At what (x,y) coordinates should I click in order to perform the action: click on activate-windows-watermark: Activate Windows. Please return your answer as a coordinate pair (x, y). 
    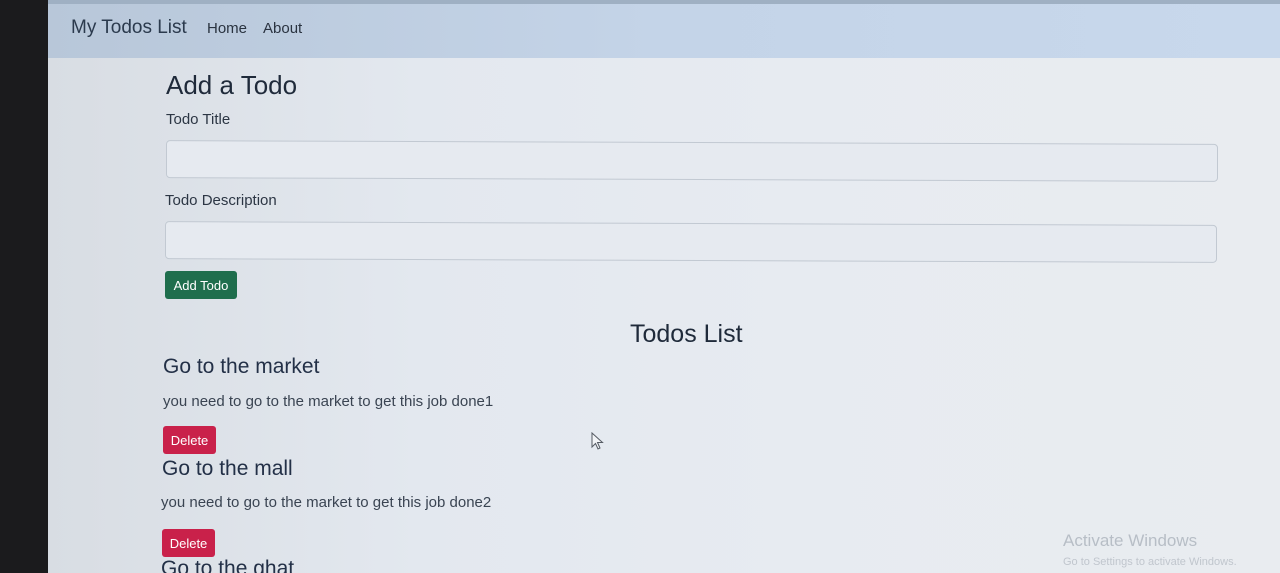
    Looking at the image, I should click on (1130, 540).